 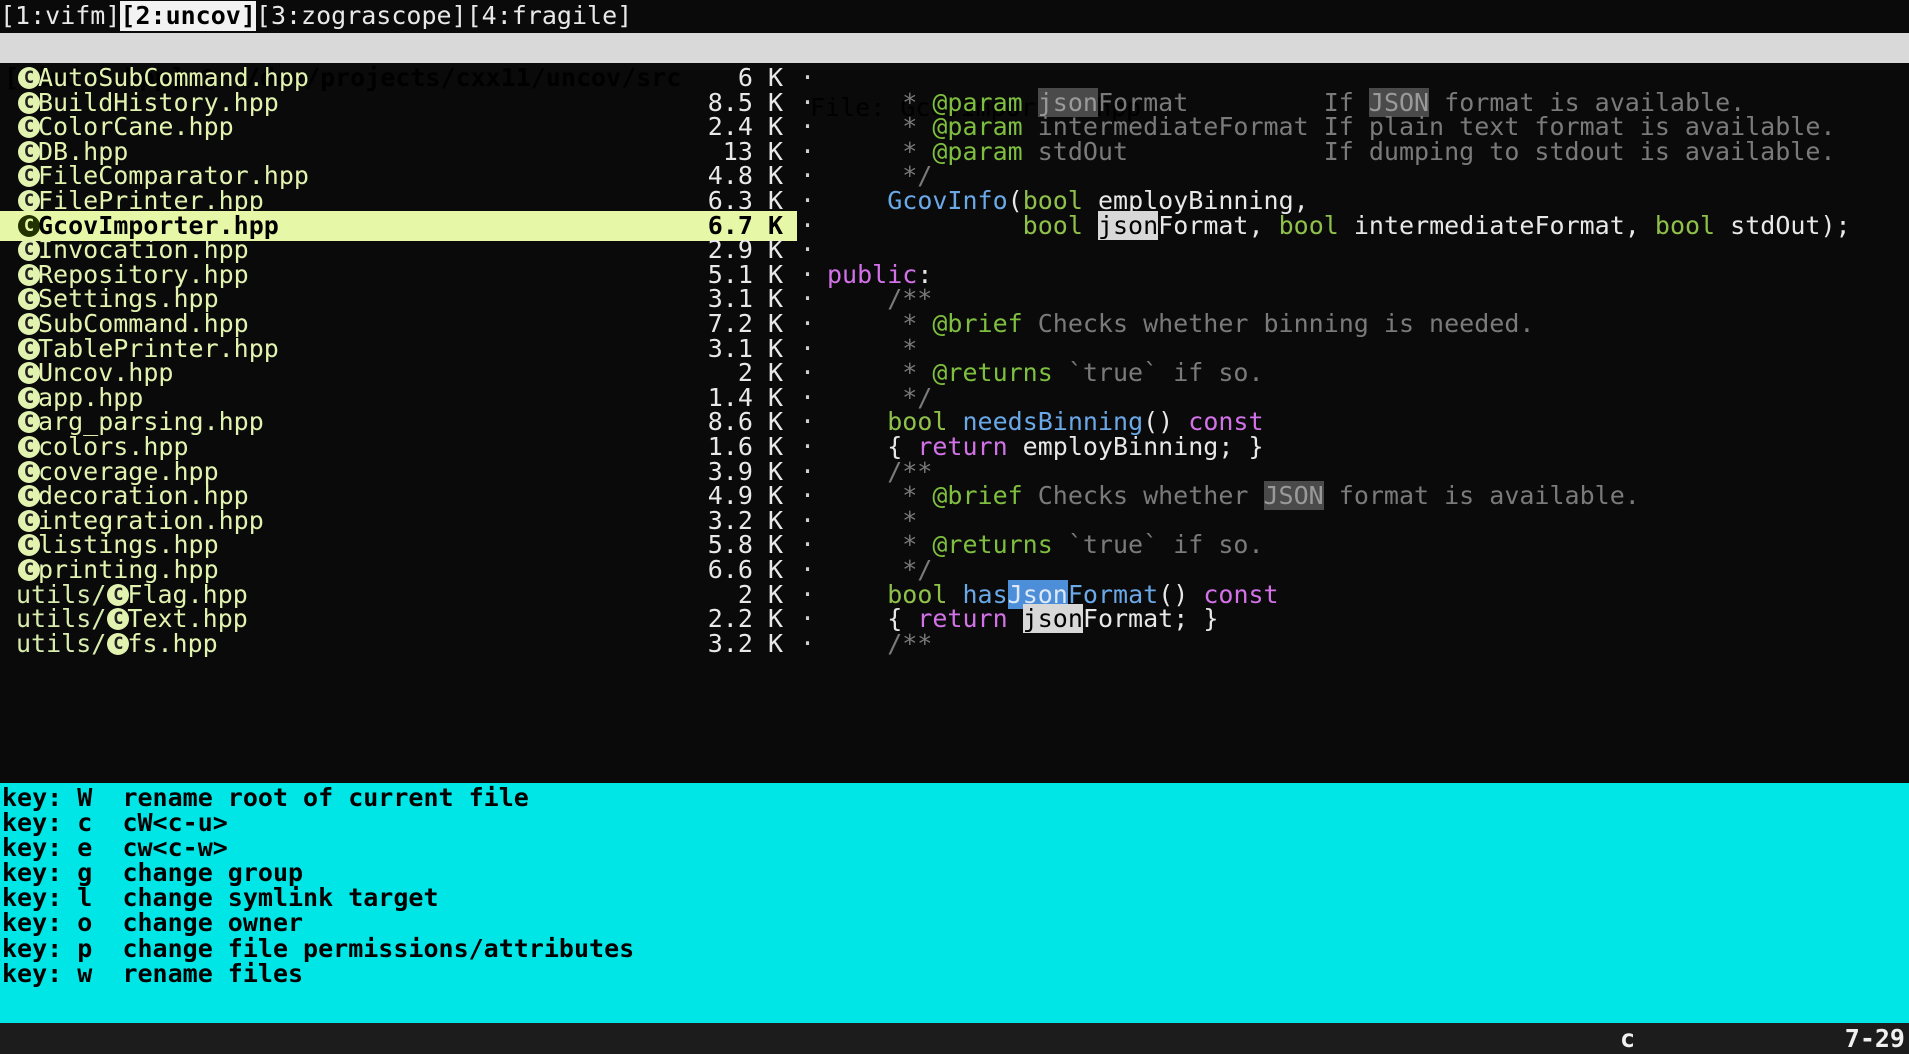 I want to click on code-token: intermediateFormat,, so click(x=1496, y=225).